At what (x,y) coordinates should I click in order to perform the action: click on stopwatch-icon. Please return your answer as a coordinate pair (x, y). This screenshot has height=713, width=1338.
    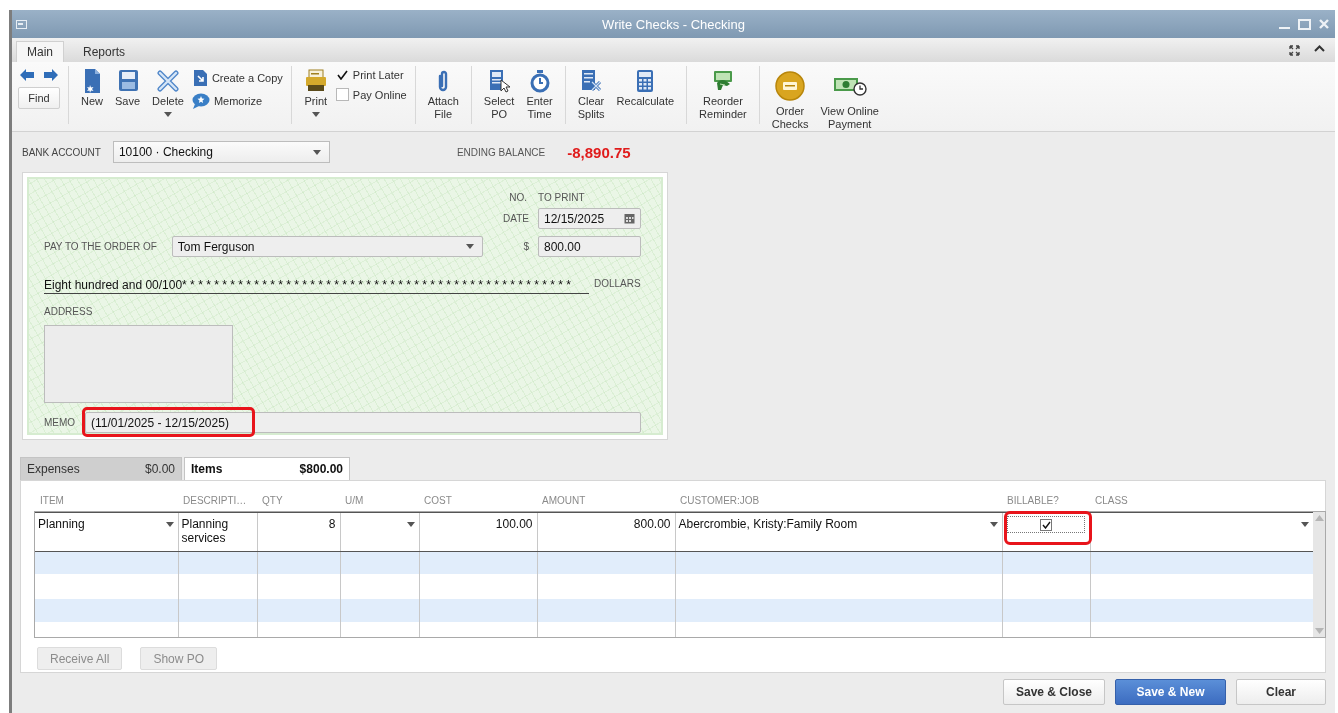
    Looking at the image, I should click on (539, 81).